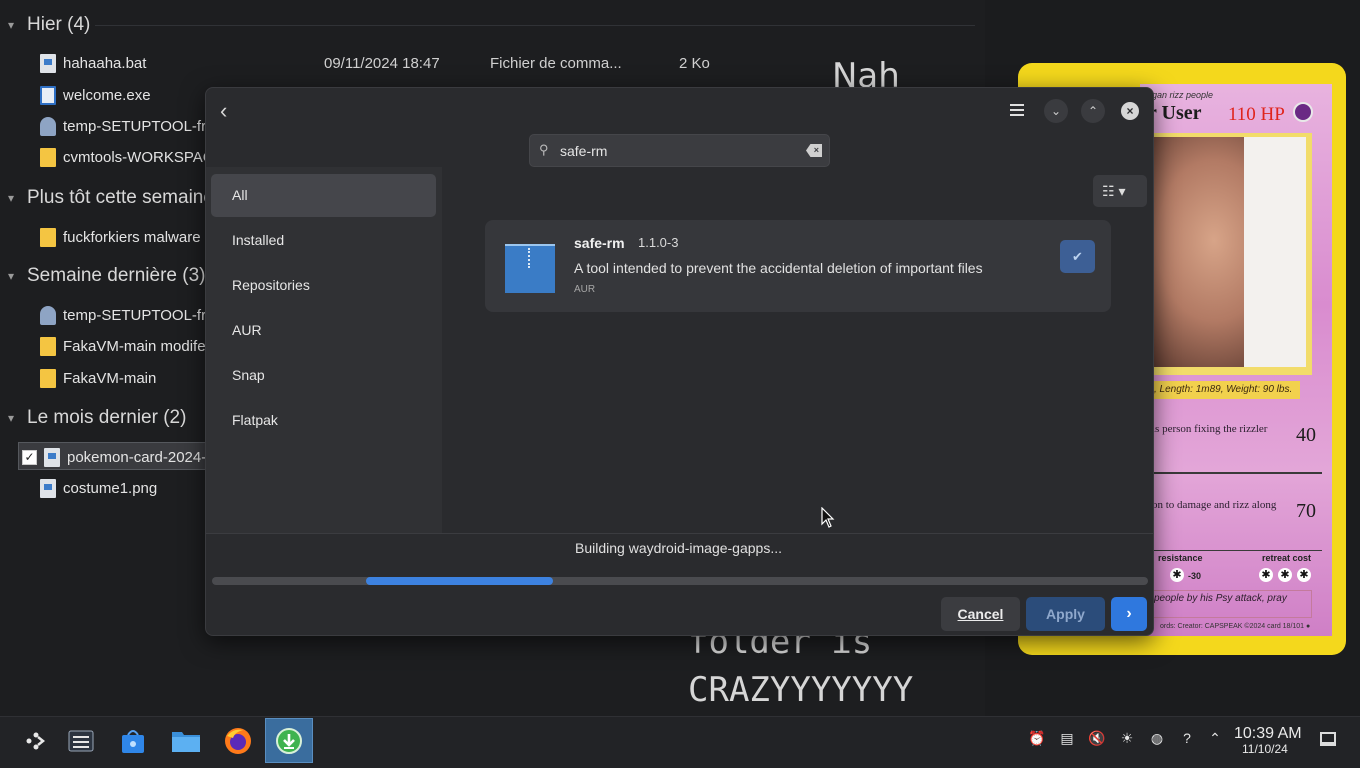 Image resolution: width=1360 pixels, height=768 pixels. Describe the element at coordinates (95, 95) in the screenshot. I see `file-row: welcome.exe` at that location.